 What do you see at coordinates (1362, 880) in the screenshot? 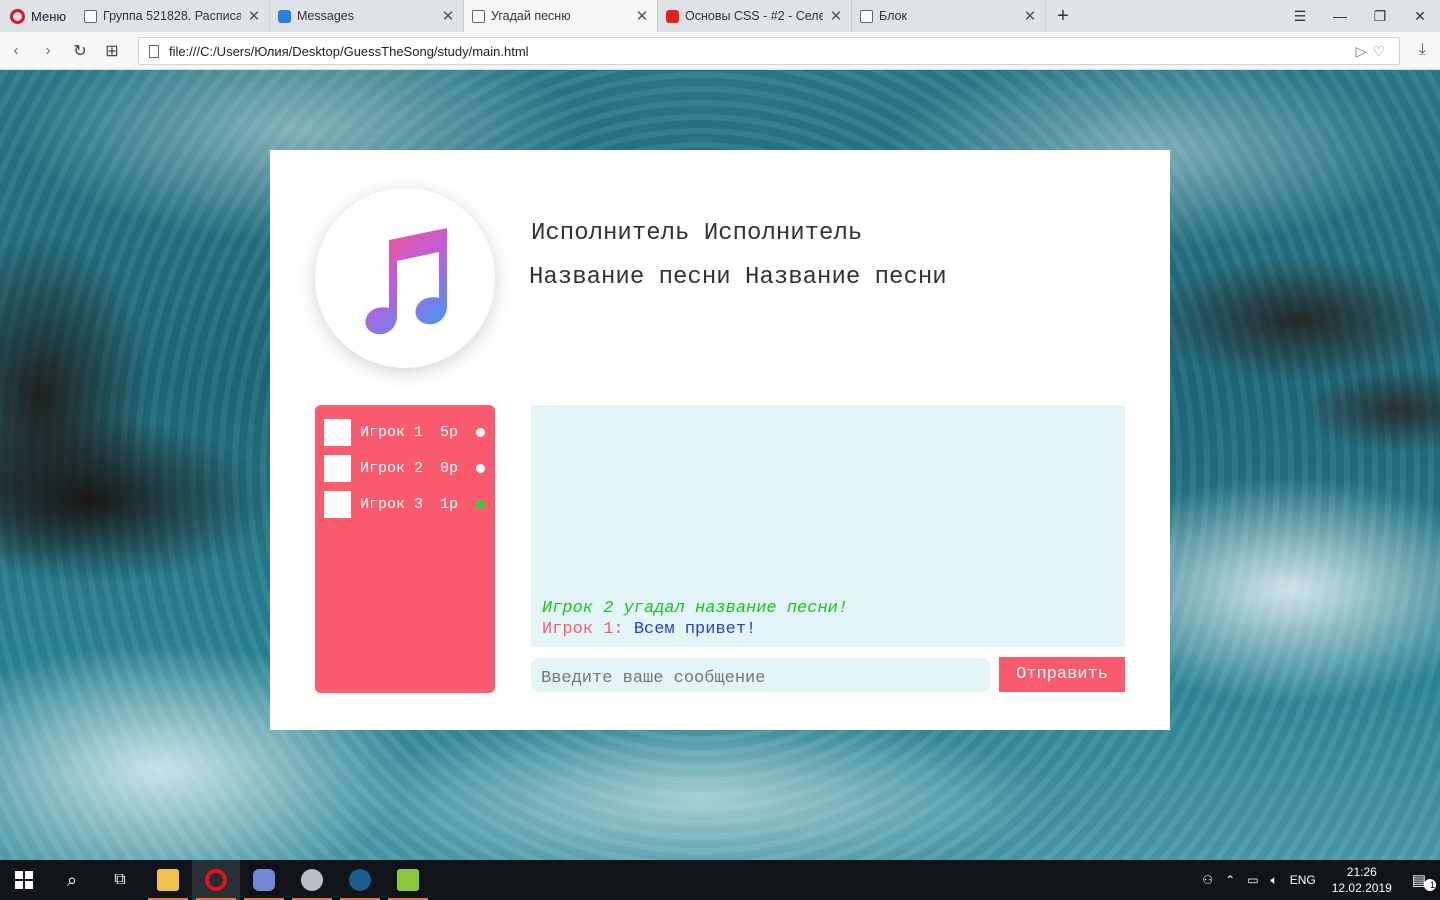
I see `clock: 21:26 12.02.2019` at bounding box center [1362, 880].